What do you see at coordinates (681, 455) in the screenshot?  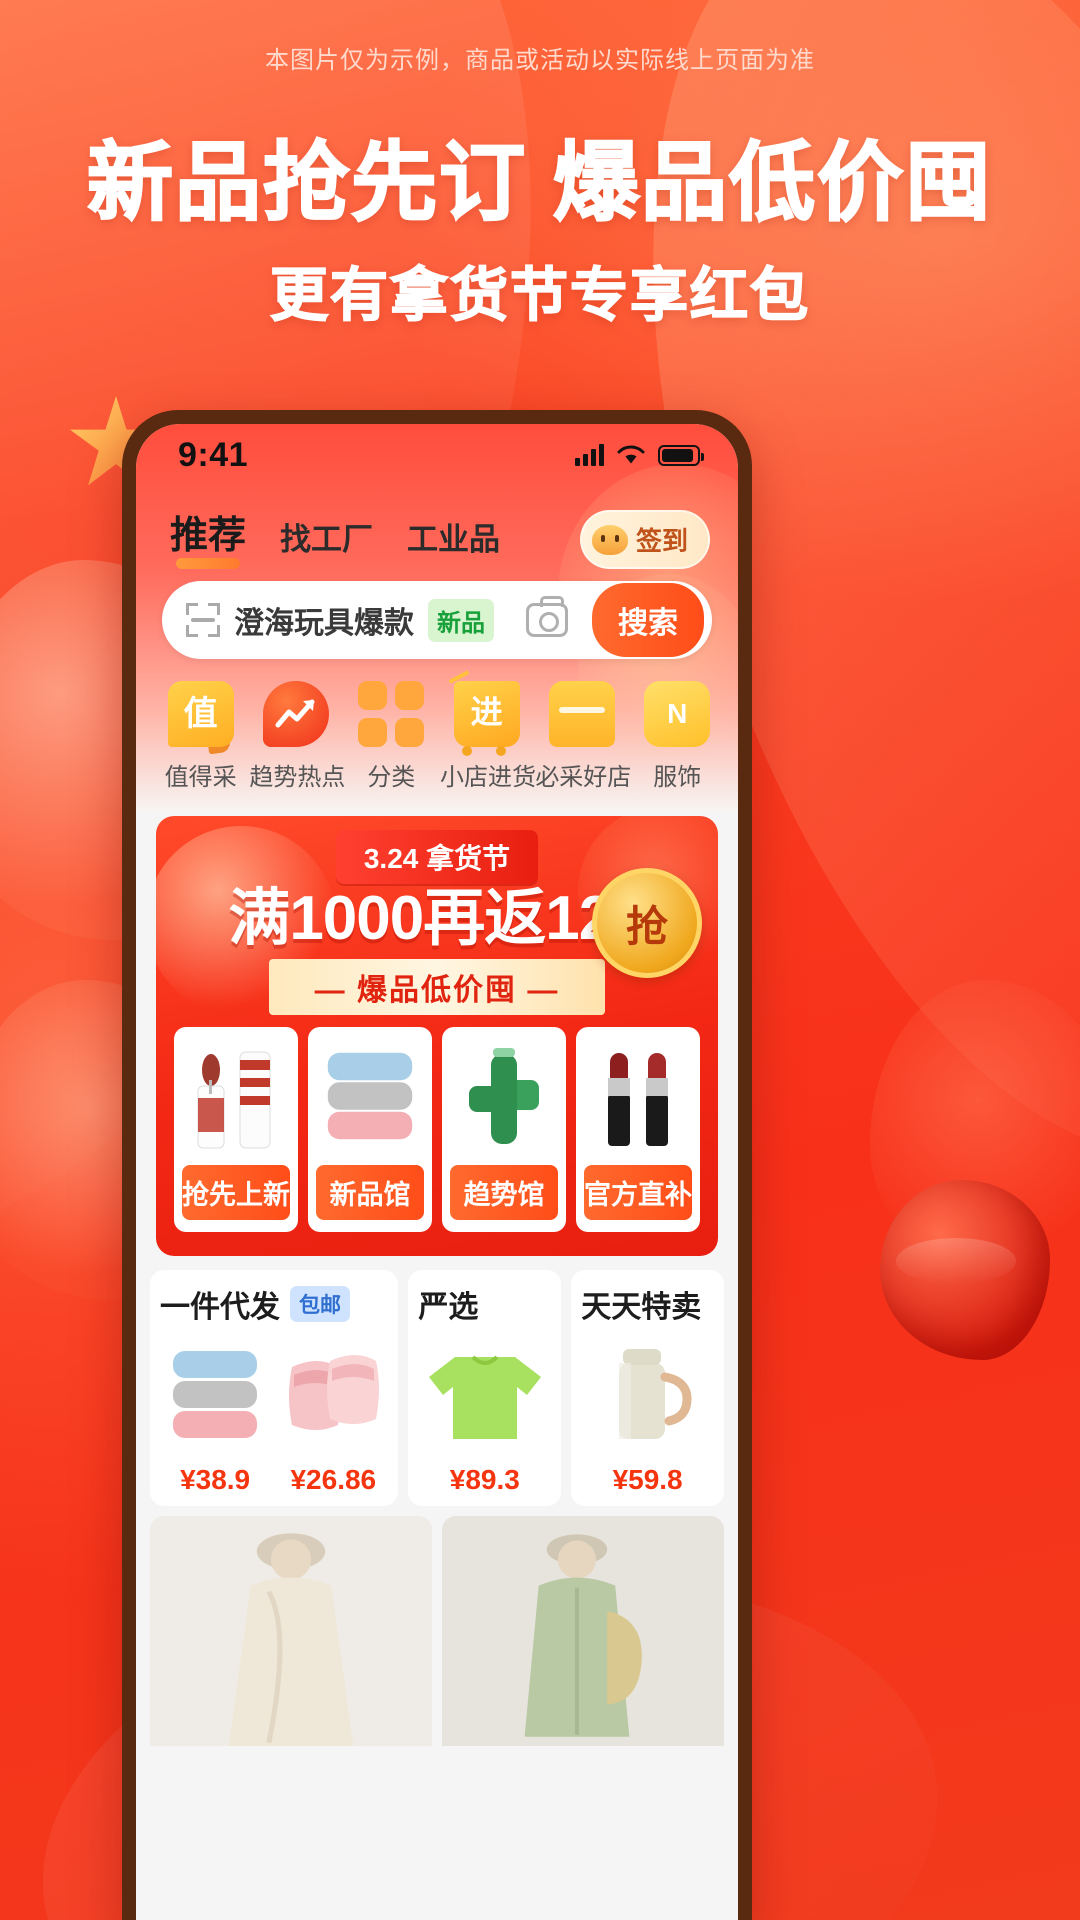 I see `battery-icon` at bounding box center [681, 455].